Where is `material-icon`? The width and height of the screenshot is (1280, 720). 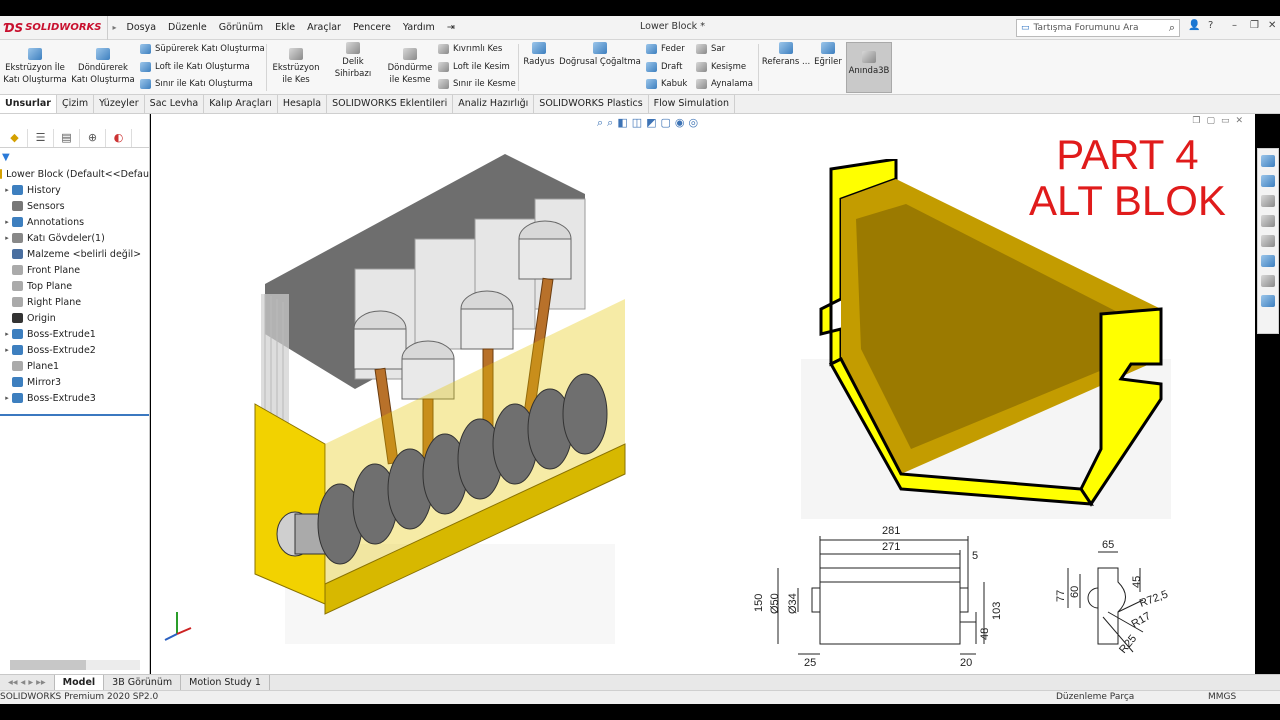
material-icon is located at coordinates (17, 254).